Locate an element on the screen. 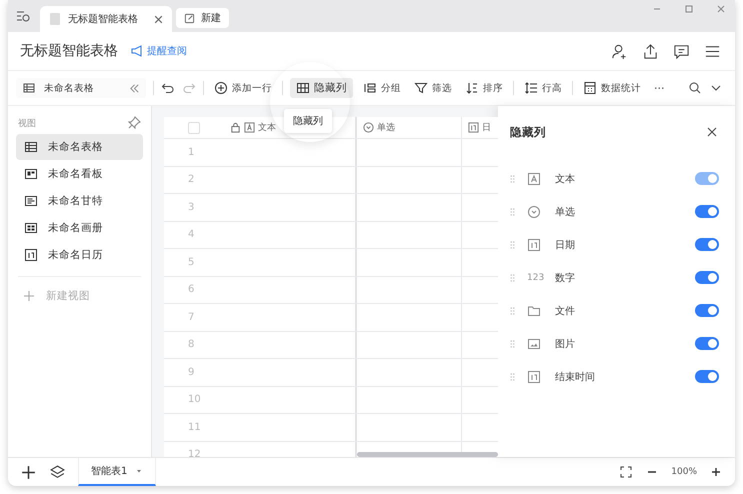 This screenshot has height=494, width=743. zoom-level: 100% is located at coordinates (684, 472).